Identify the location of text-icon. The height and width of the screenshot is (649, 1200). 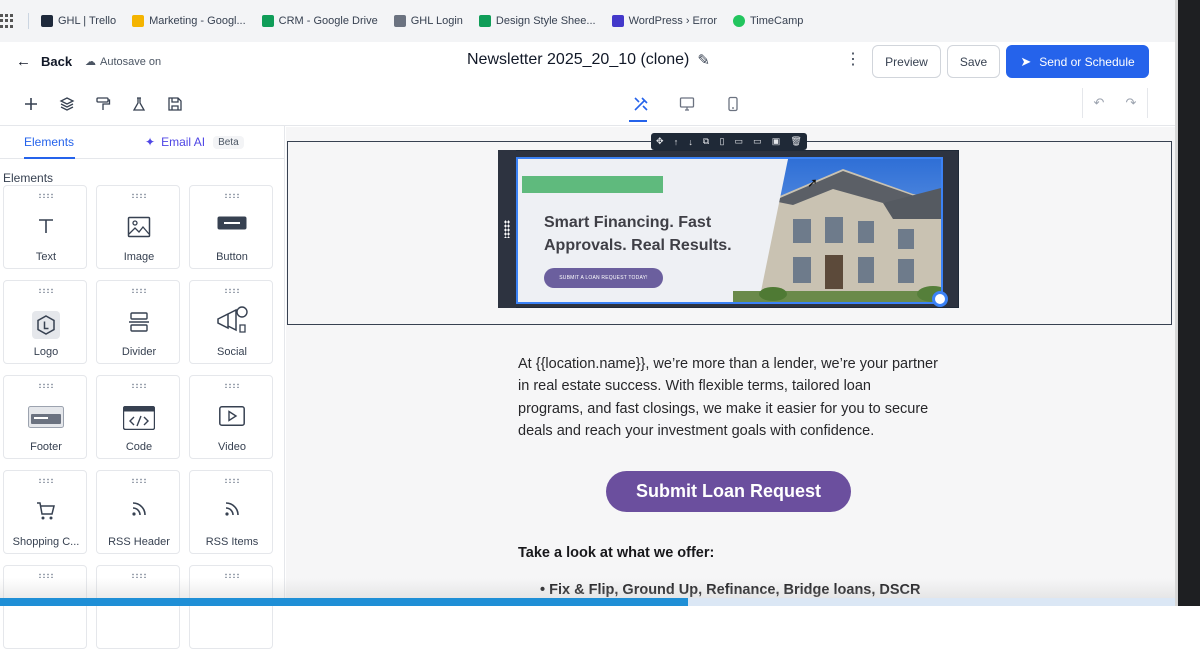
(46, 228).